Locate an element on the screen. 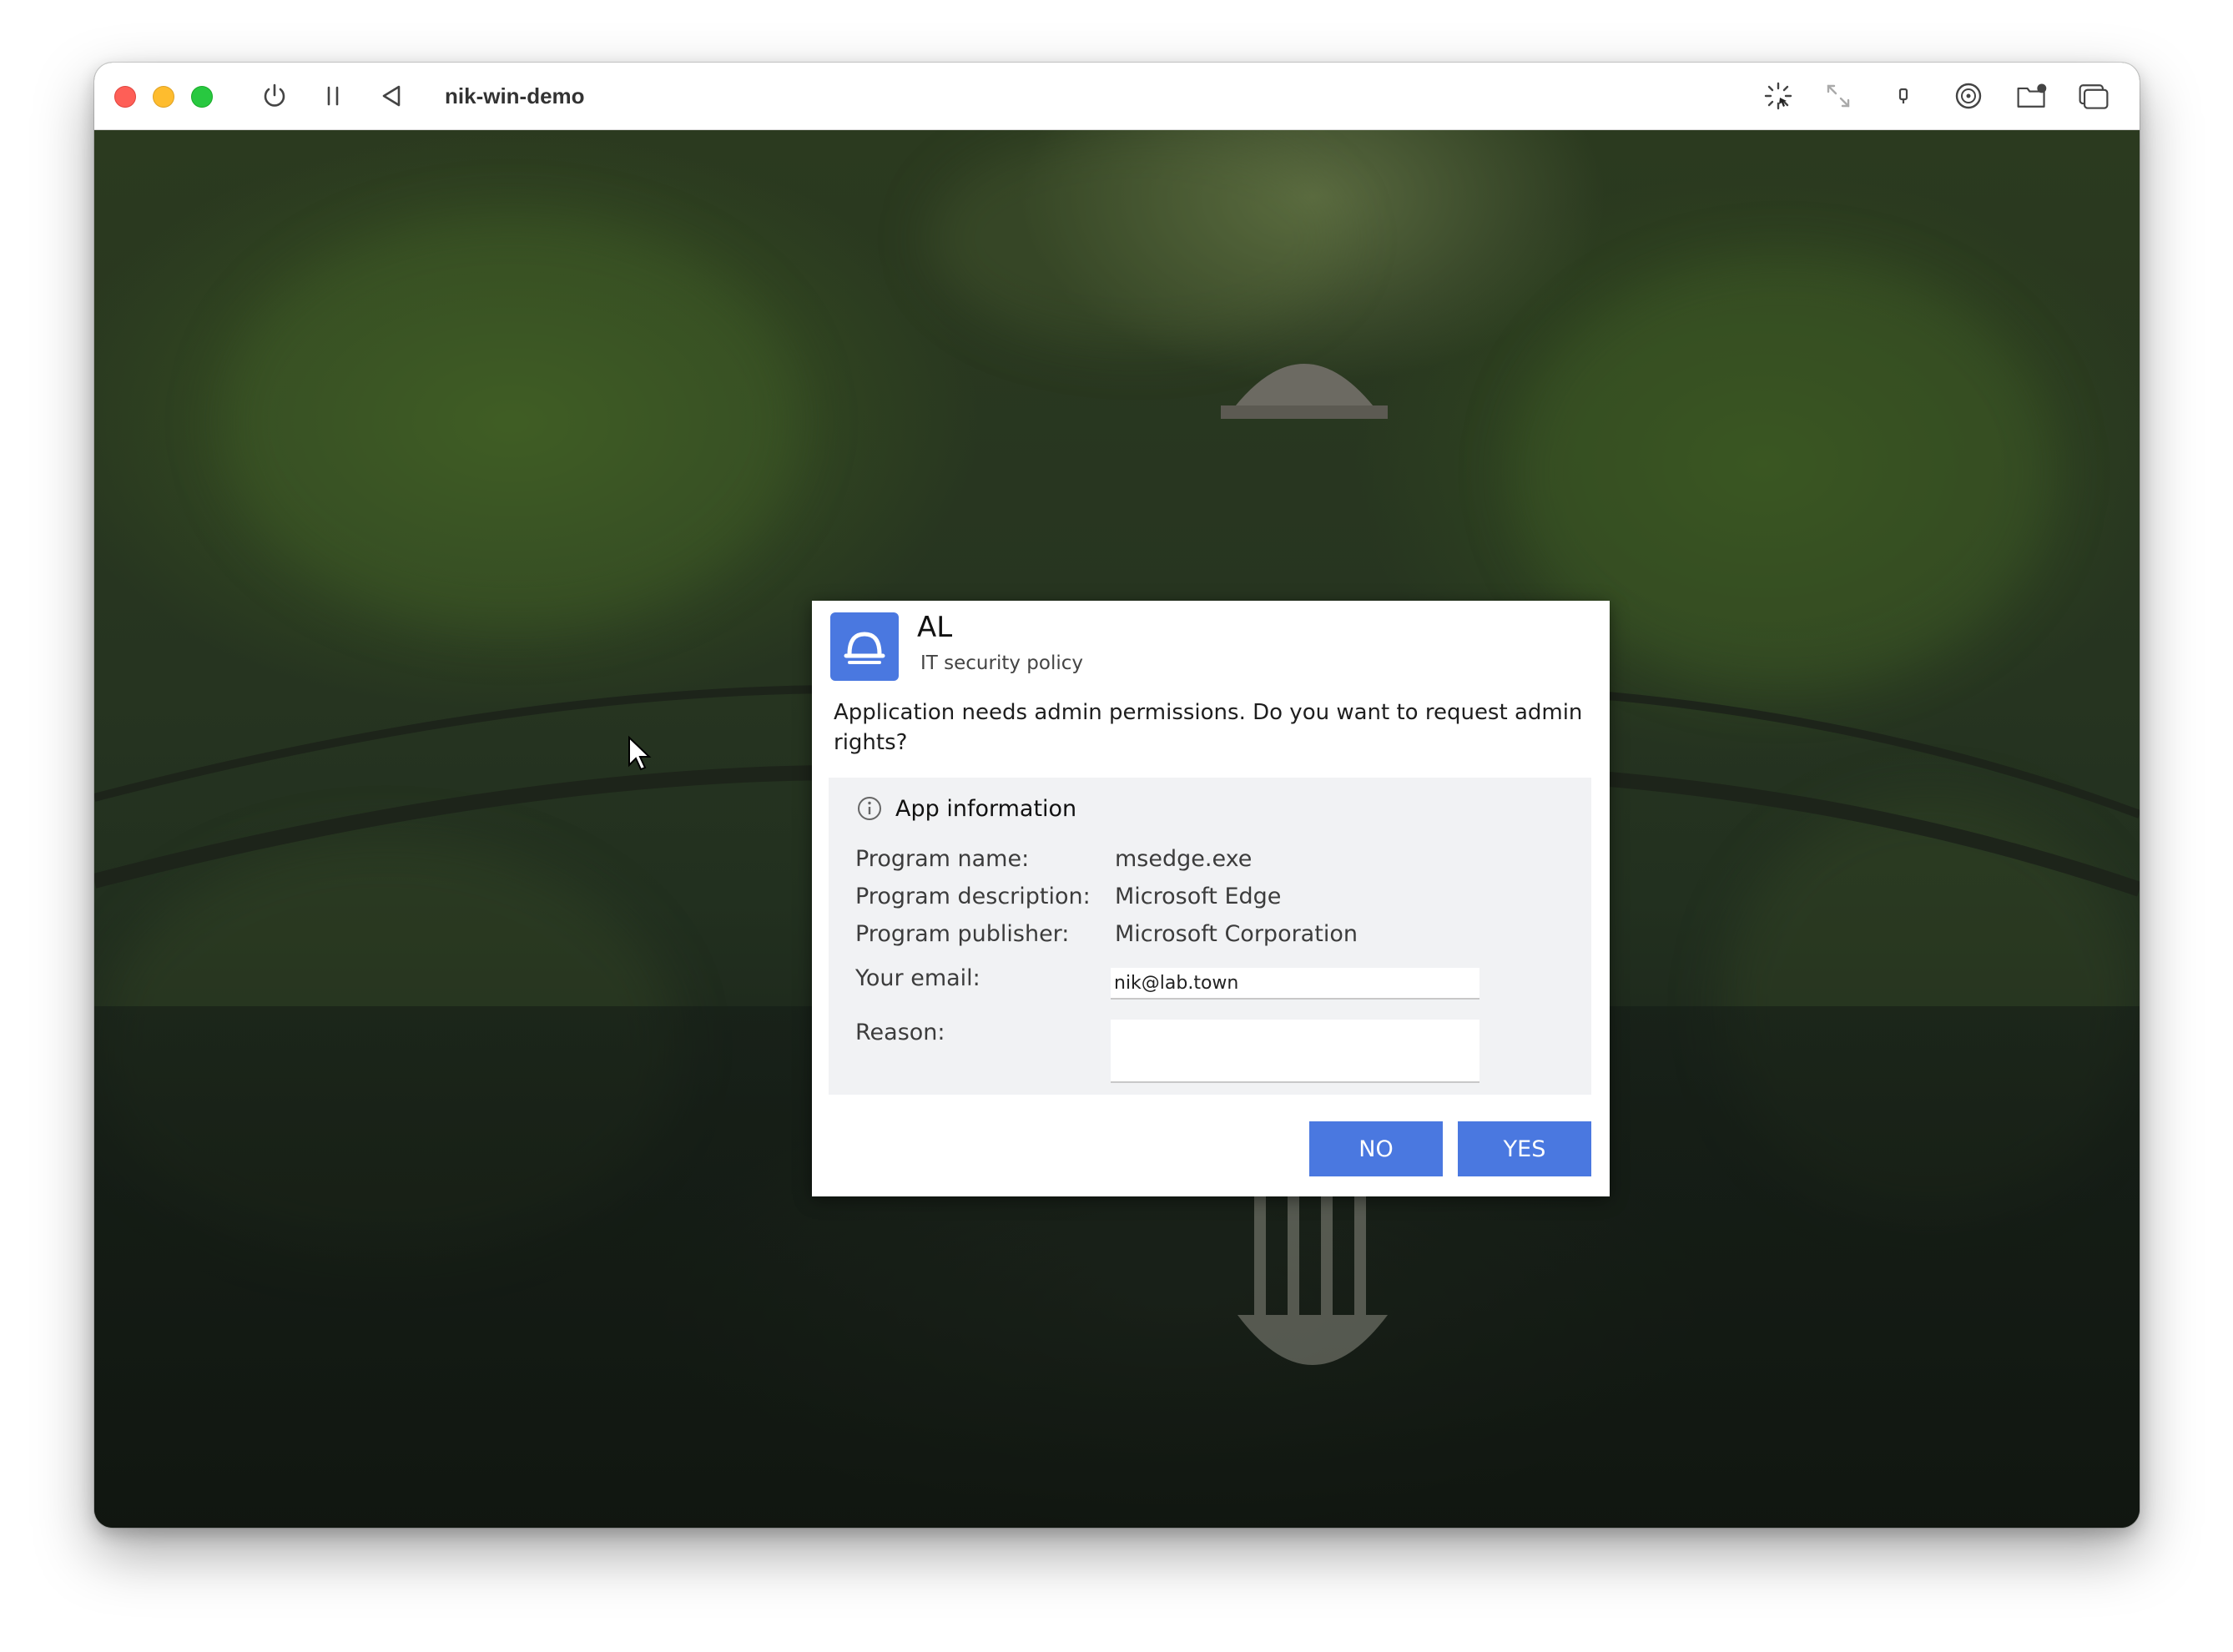 This screenshot has height=1652, width=2233. power-button is located at coordinates (274, 96).